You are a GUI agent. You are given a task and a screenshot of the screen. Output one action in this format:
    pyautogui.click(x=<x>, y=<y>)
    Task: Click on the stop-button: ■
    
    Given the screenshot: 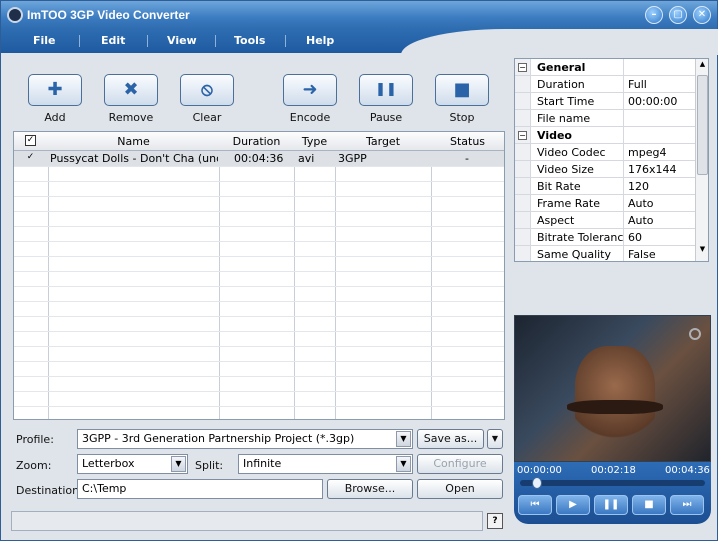 What is the action you would take?
    pyautogui.click(x=462, y=90)
    